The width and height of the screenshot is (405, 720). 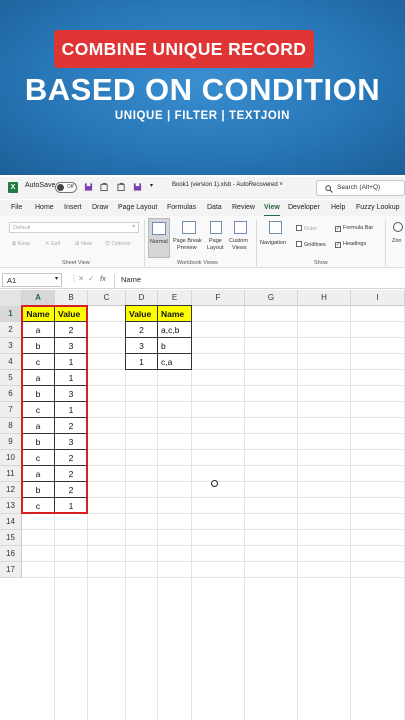 What do you see at coordinates (151, 185) in the screenshot?
I see `qat-more-icon: ▾` at bounding box center [151, 185].